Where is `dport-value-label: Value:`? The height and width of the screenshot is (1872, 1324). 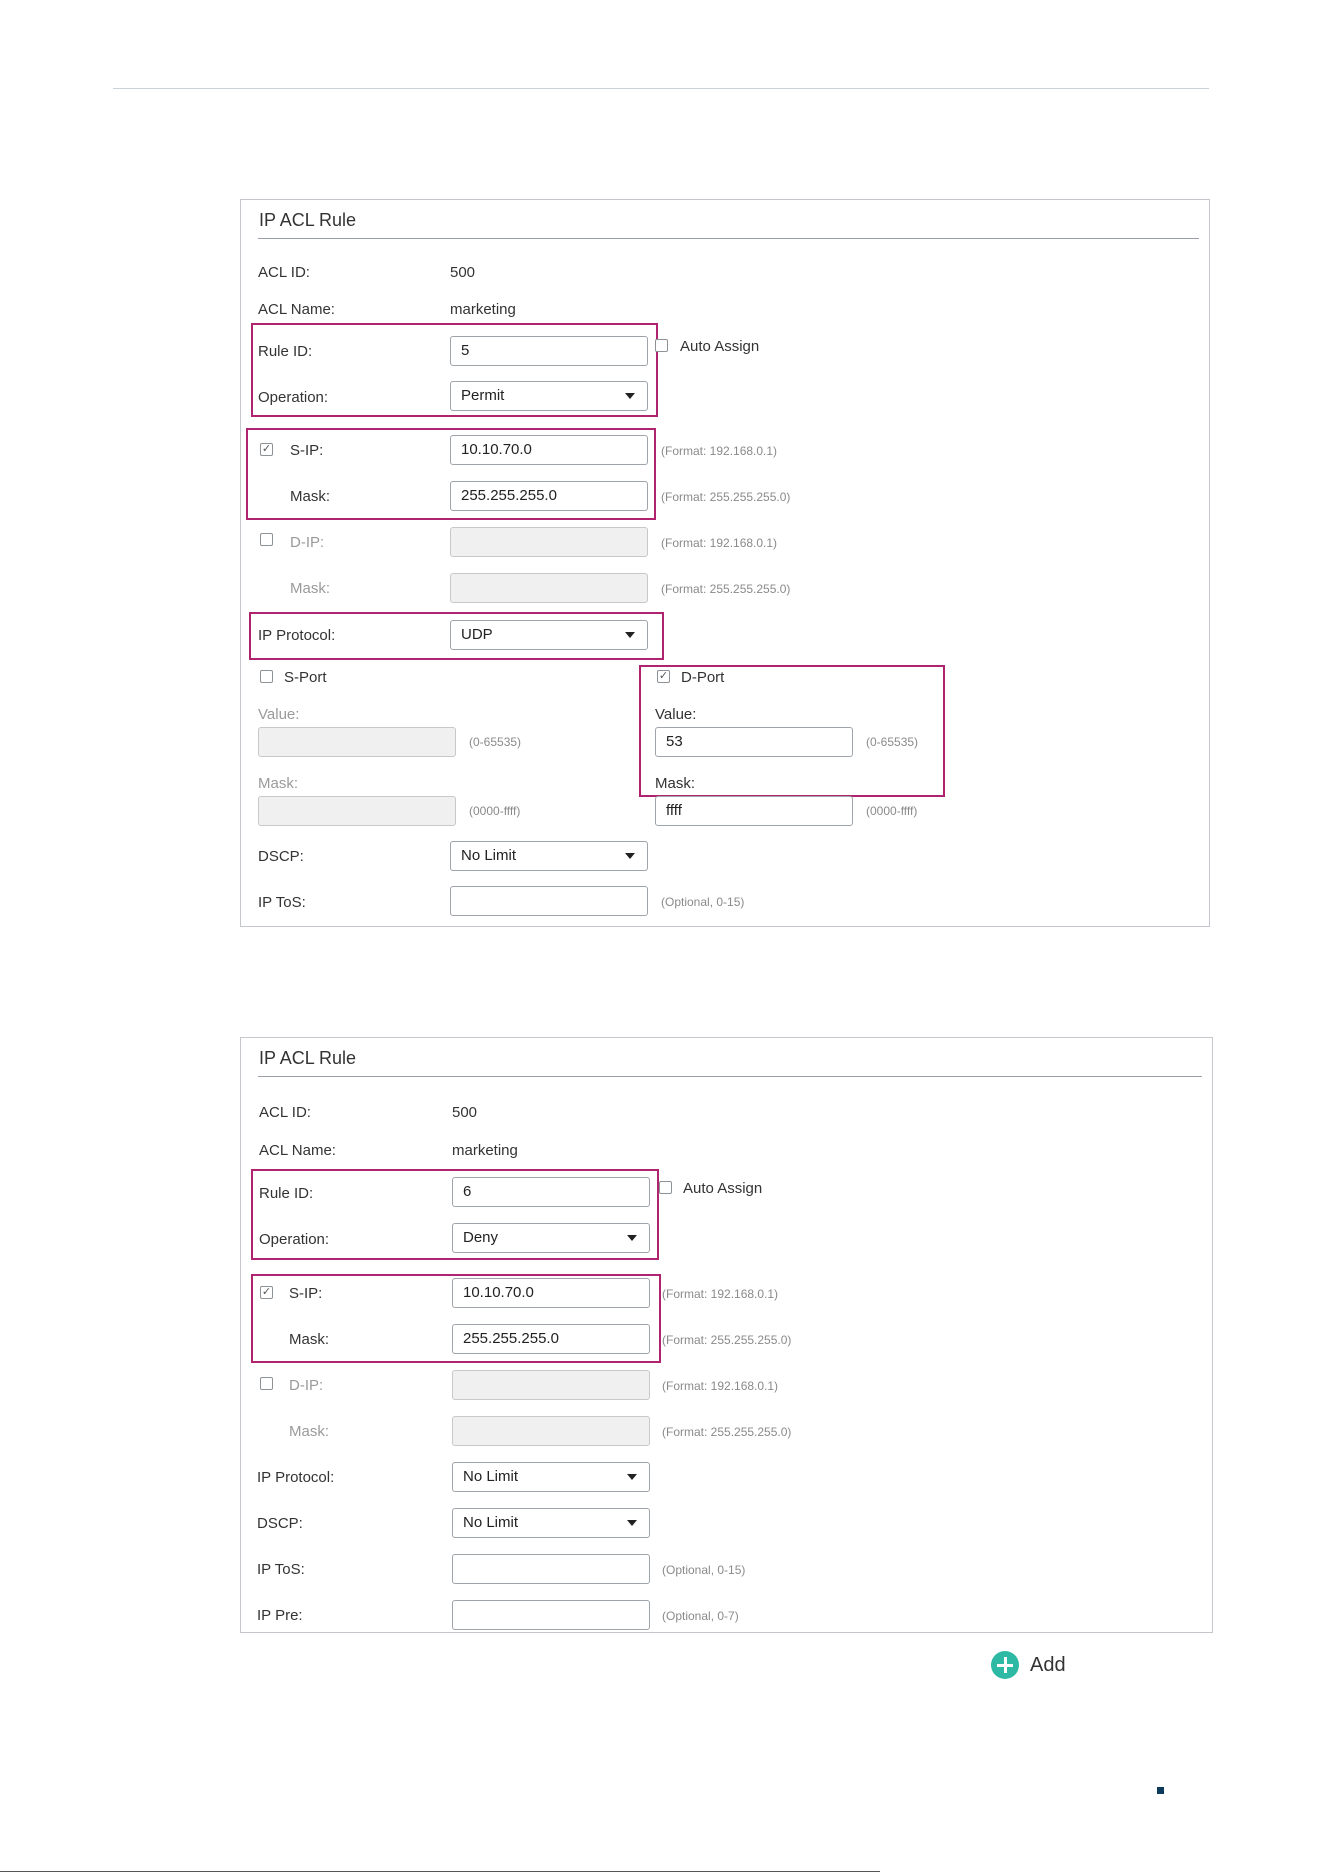
dport-value-label: Value: is located at coordinates (676, 714).